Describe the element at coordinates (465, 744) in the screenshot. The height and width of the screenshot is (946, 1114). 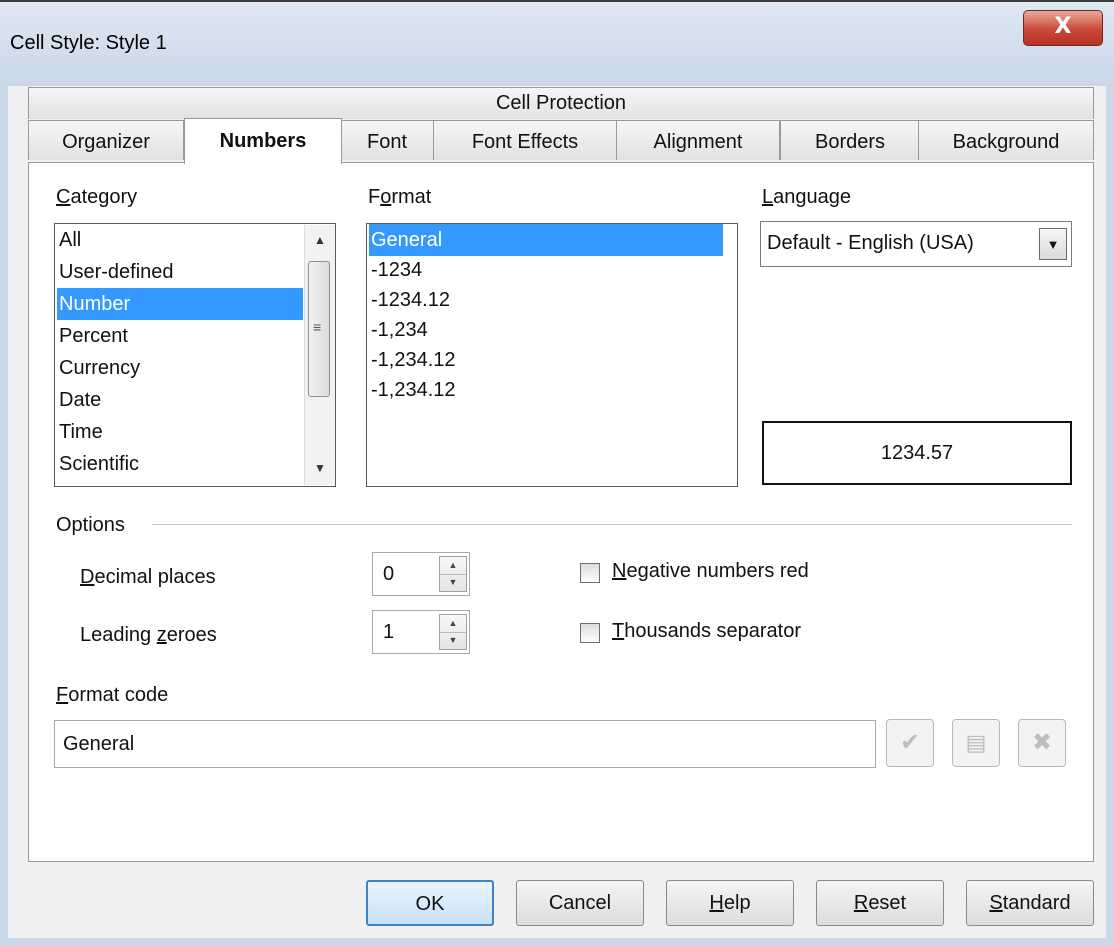
I see `format-code-input: General` at that location.